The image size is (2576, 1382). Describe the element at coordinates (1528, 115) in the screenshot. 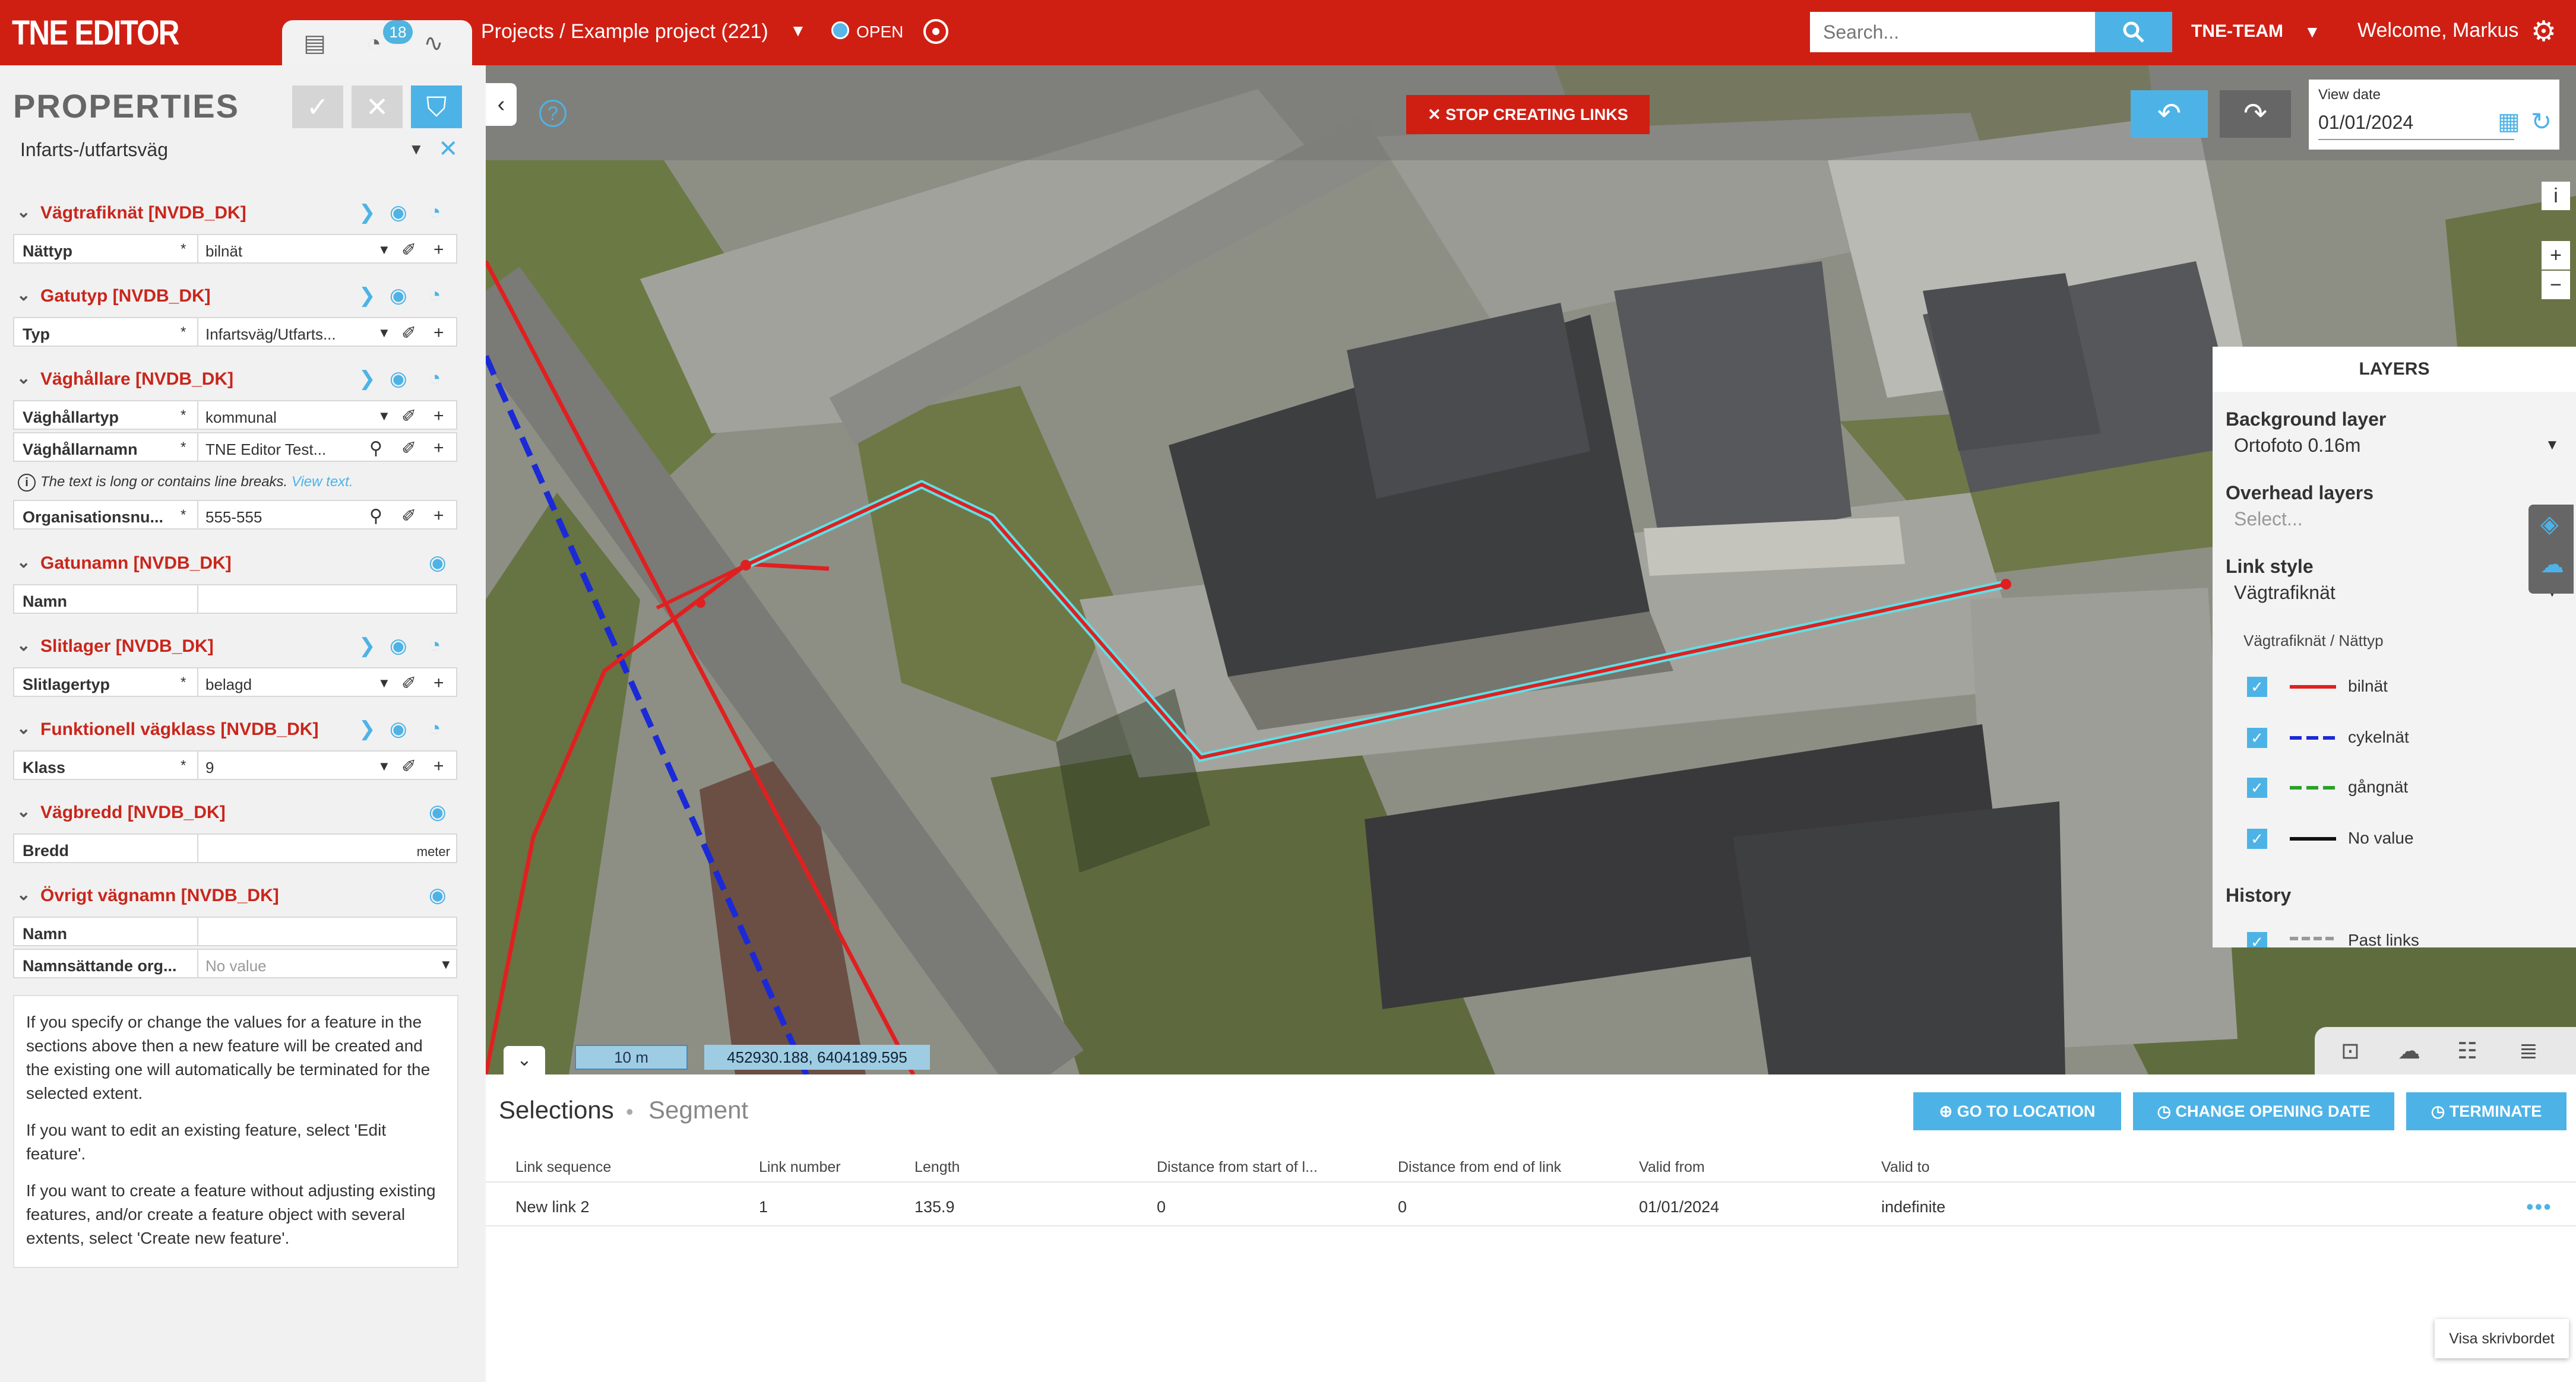

I see `stop-creating-links-button: ✕ STOP CREATING LINKS` at that location.